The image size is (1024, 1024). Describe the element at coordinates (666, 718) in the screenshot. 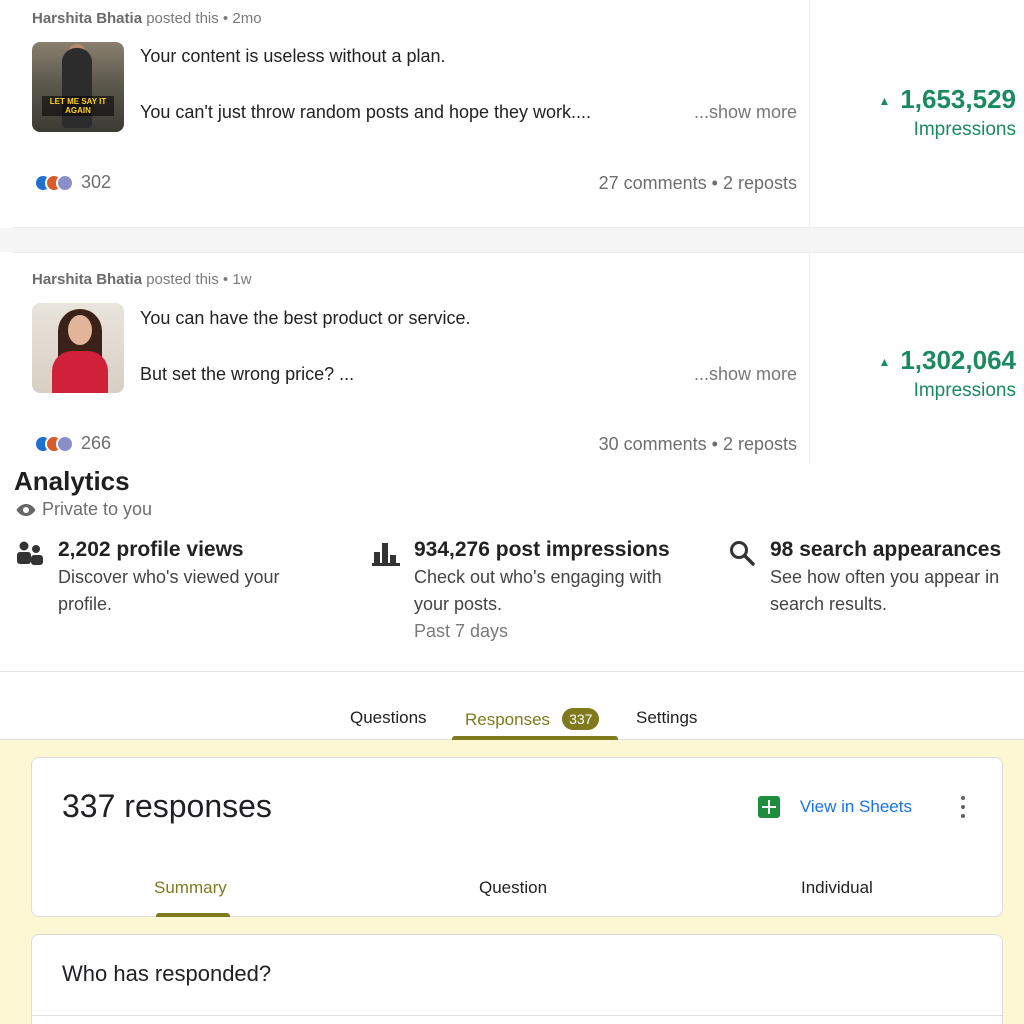

I see `tab-settings: Settings` at that location.